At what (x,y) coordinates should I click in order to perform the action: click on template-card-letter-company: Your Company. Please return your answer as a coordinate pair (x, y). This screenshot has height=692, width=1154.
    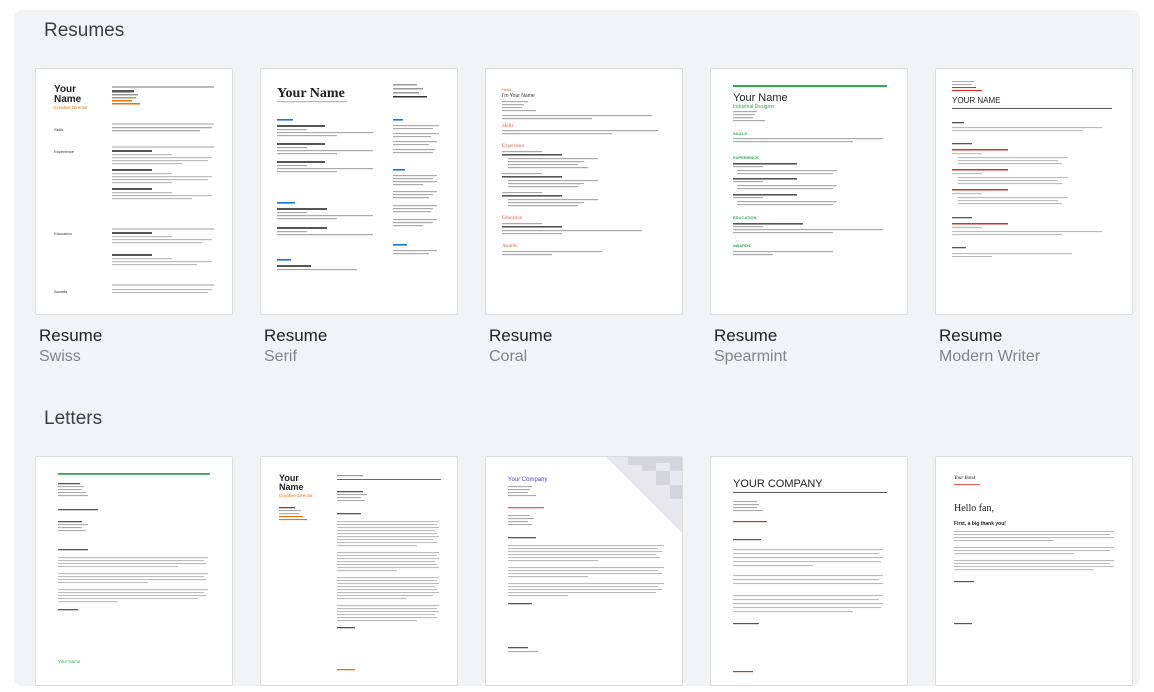
    Looking at the image, I should click on (584, 571).